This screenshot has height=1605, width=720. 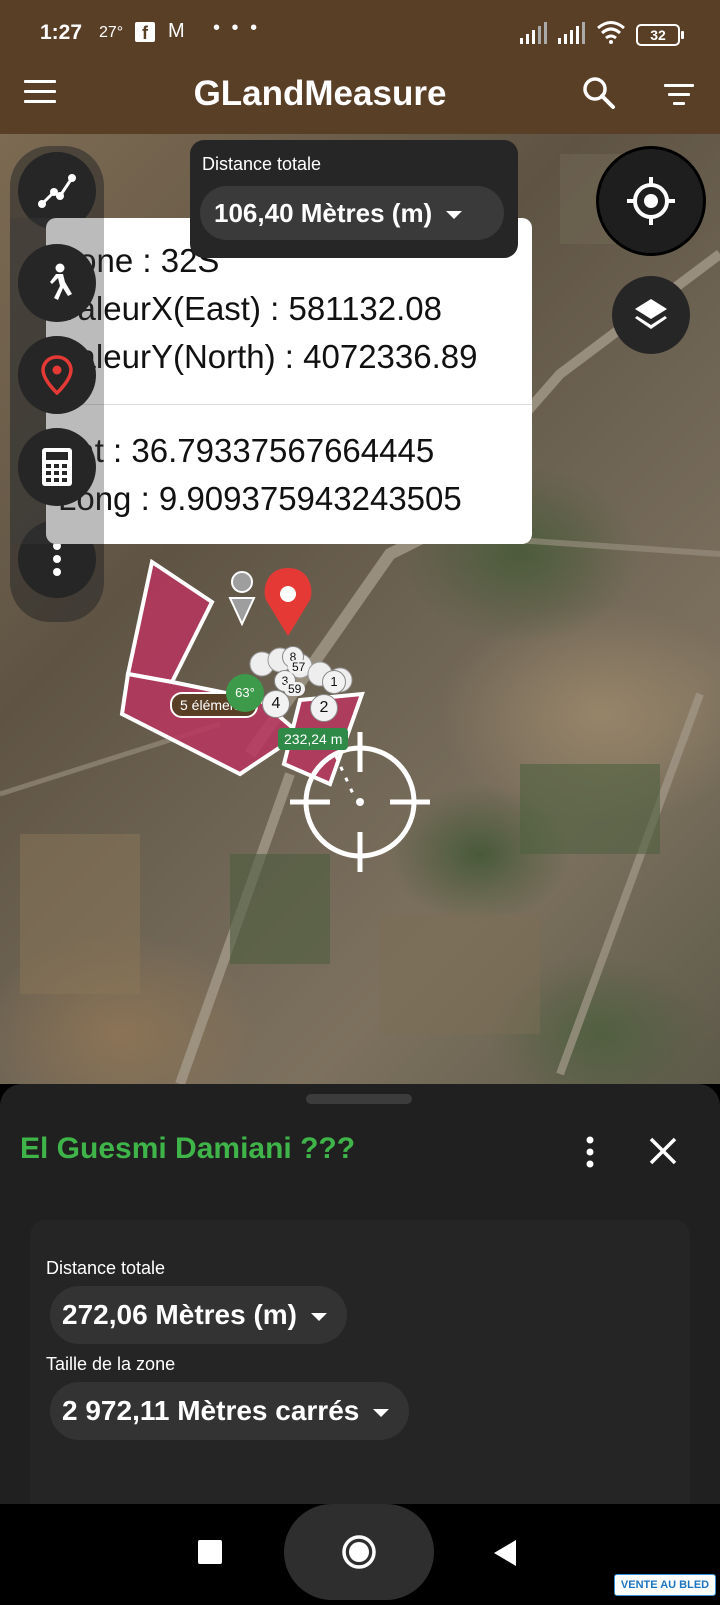 I want to click on location-pin-button, so click(x=57, y=375).